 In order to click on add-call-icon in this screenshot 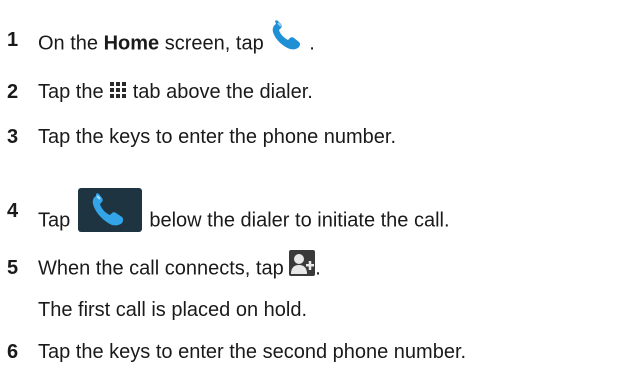, I will do `click(302, 263)`.